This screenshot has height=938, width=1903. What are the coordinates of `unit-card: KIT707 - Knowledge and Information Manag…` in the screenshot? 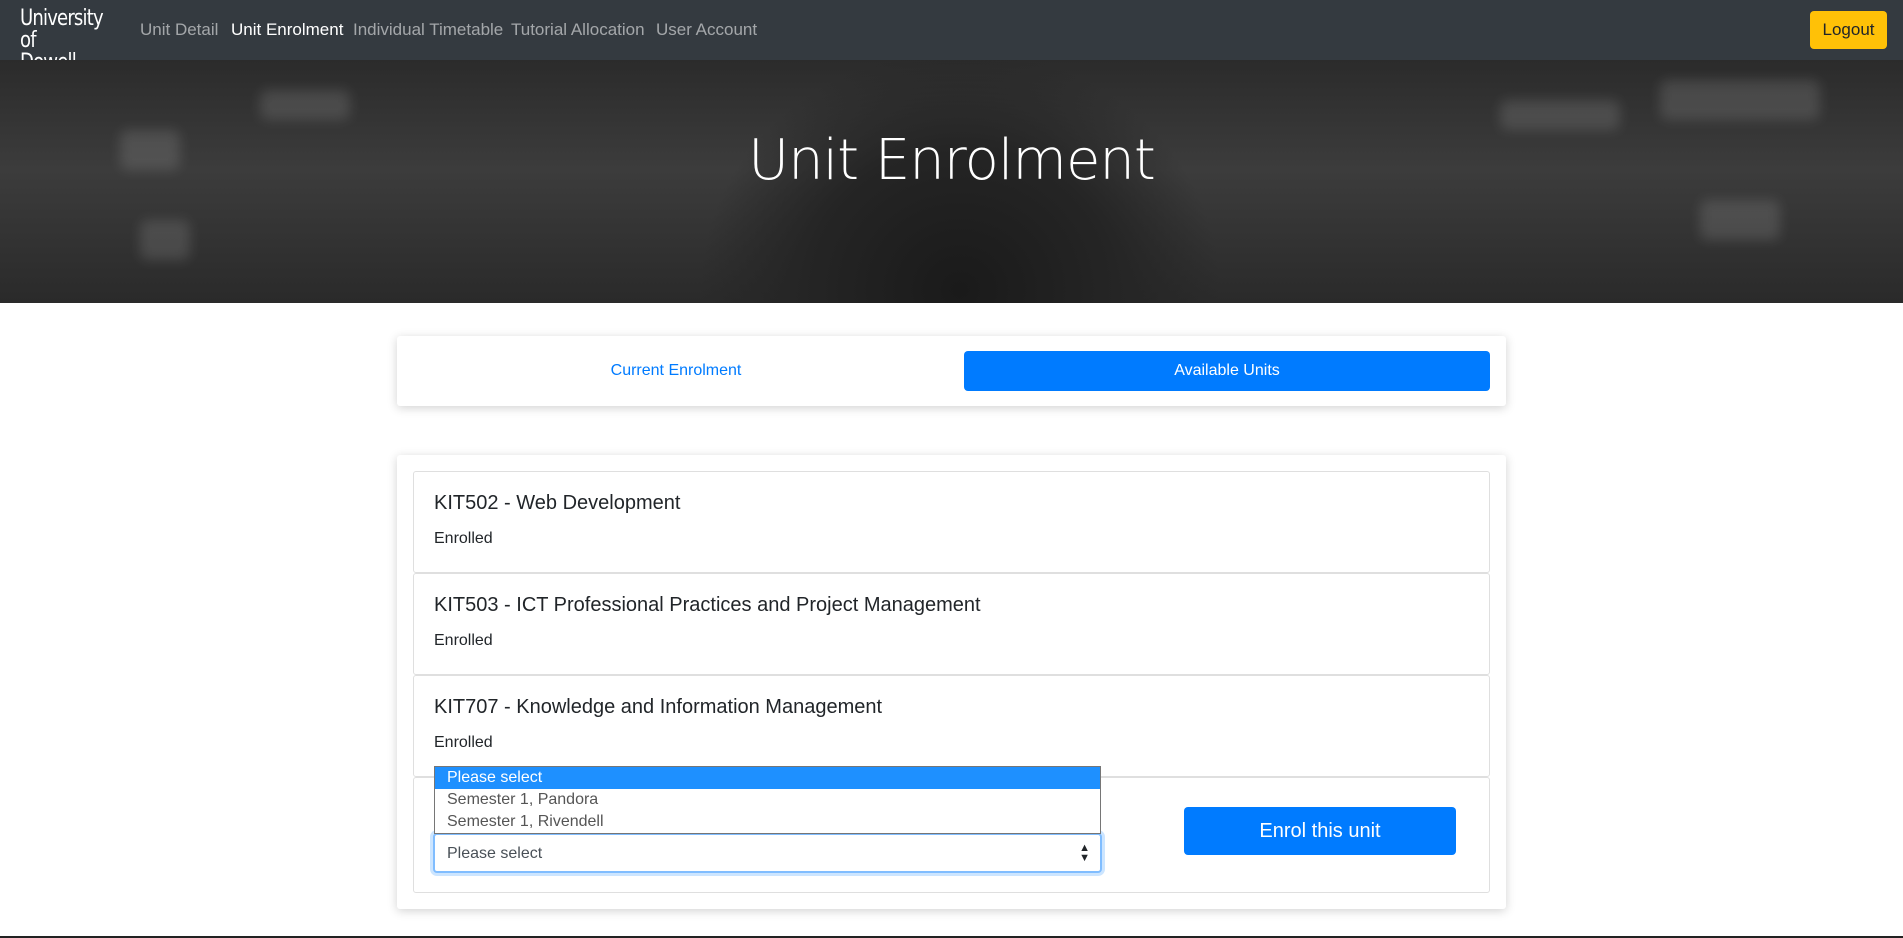 It's located at (951, 726).